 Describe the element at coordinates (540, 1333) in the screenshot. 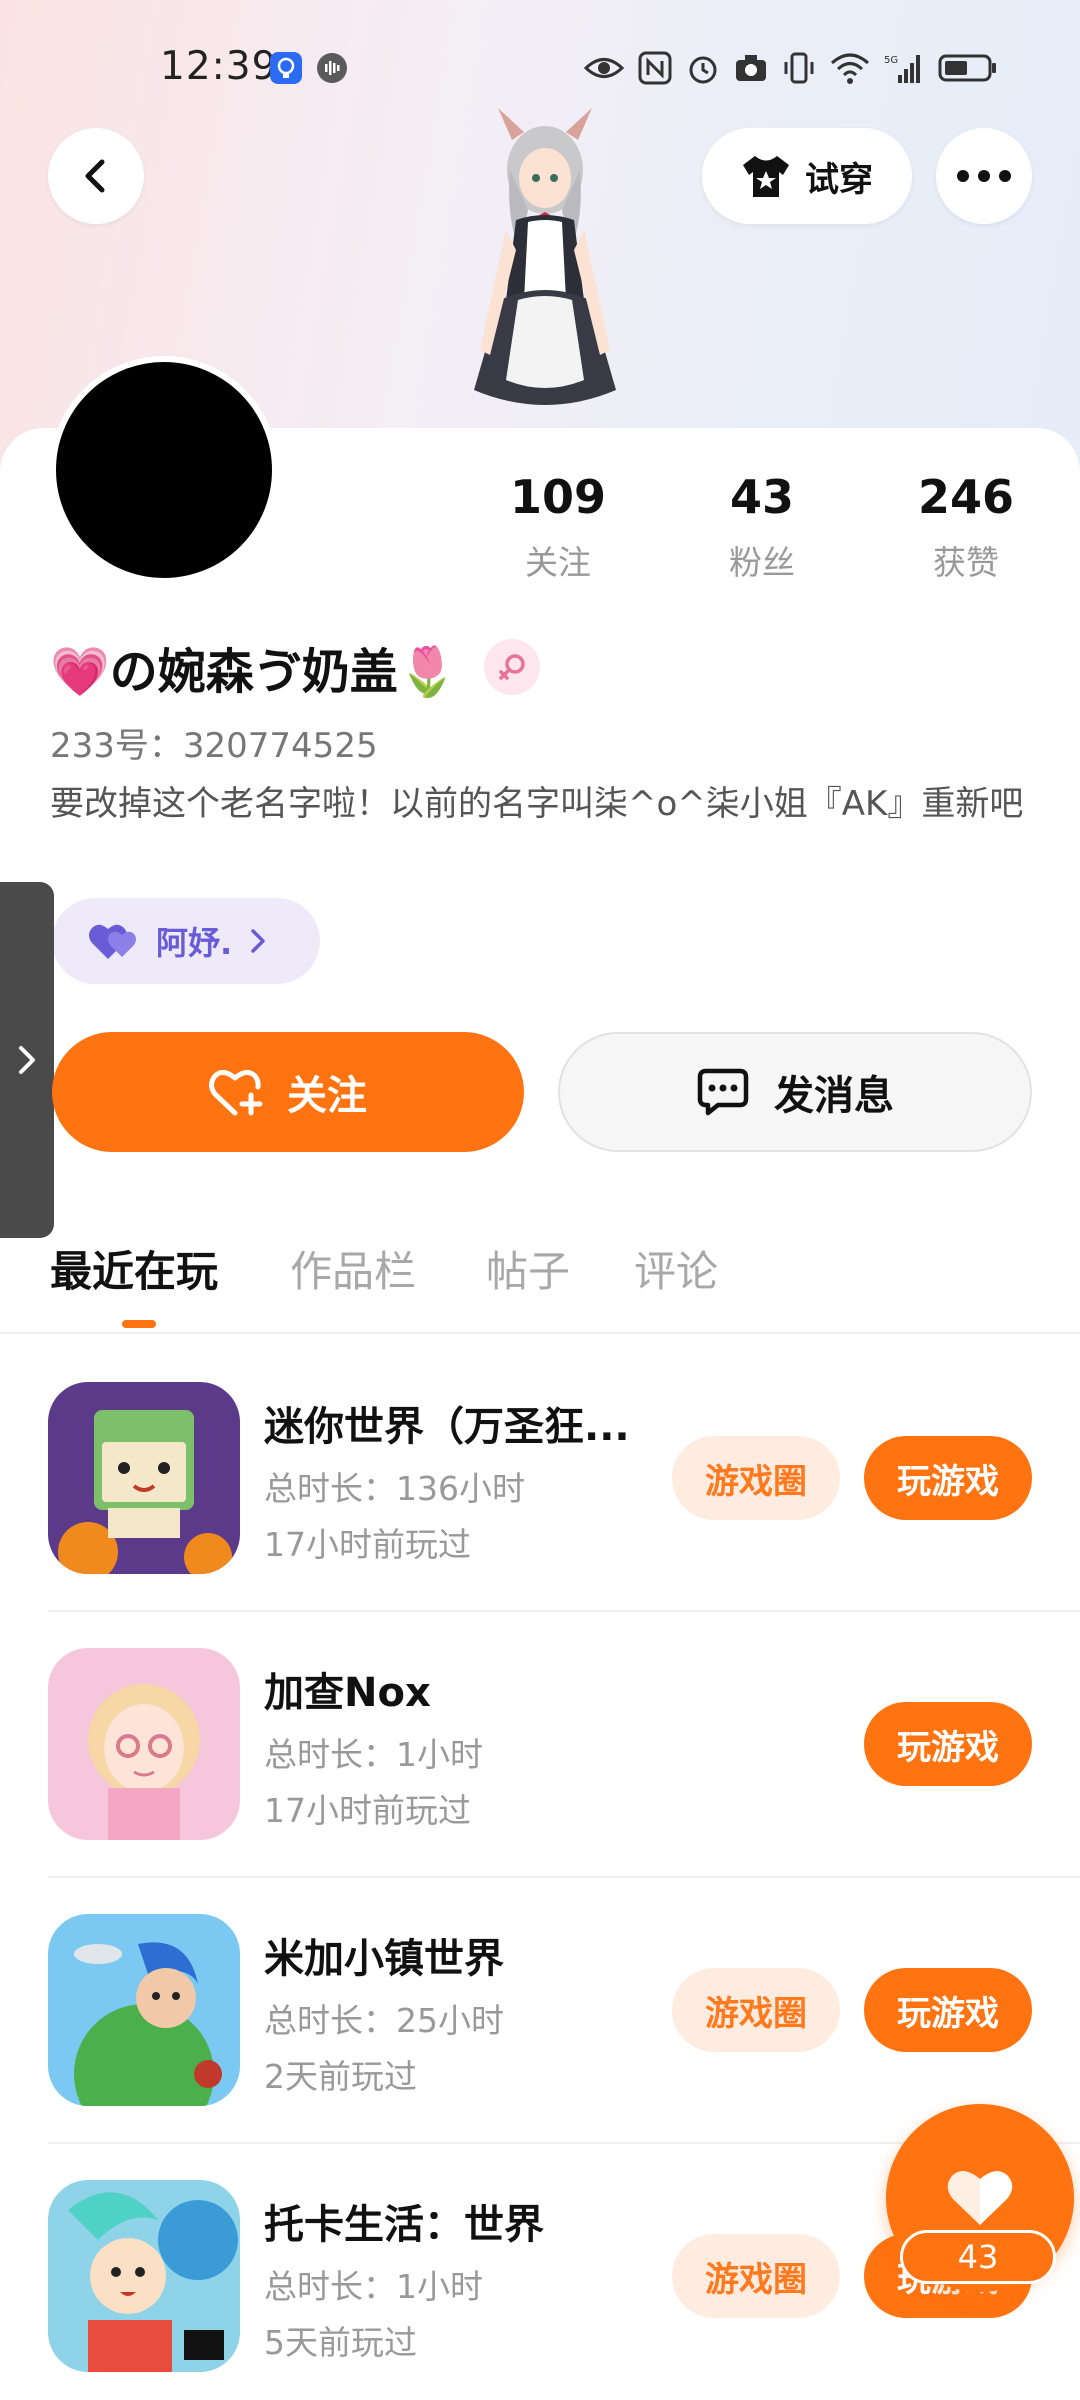

I see `tabs-divider` at that location.